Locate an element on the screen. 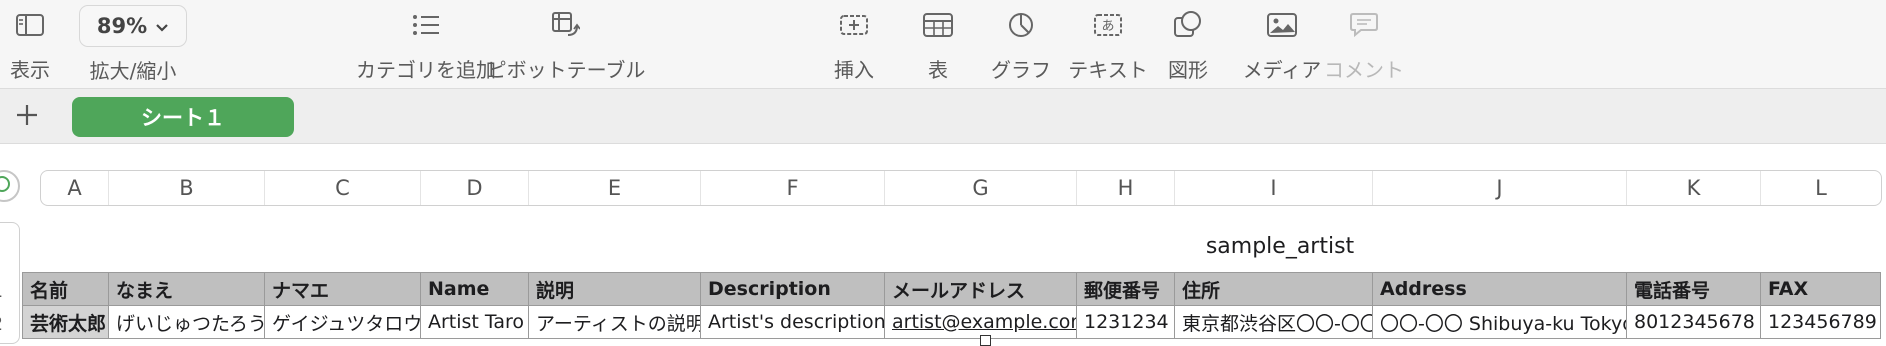 The height and width of the screenshot is (346, 1886). insert-icon is located at coordinates (854, 25).